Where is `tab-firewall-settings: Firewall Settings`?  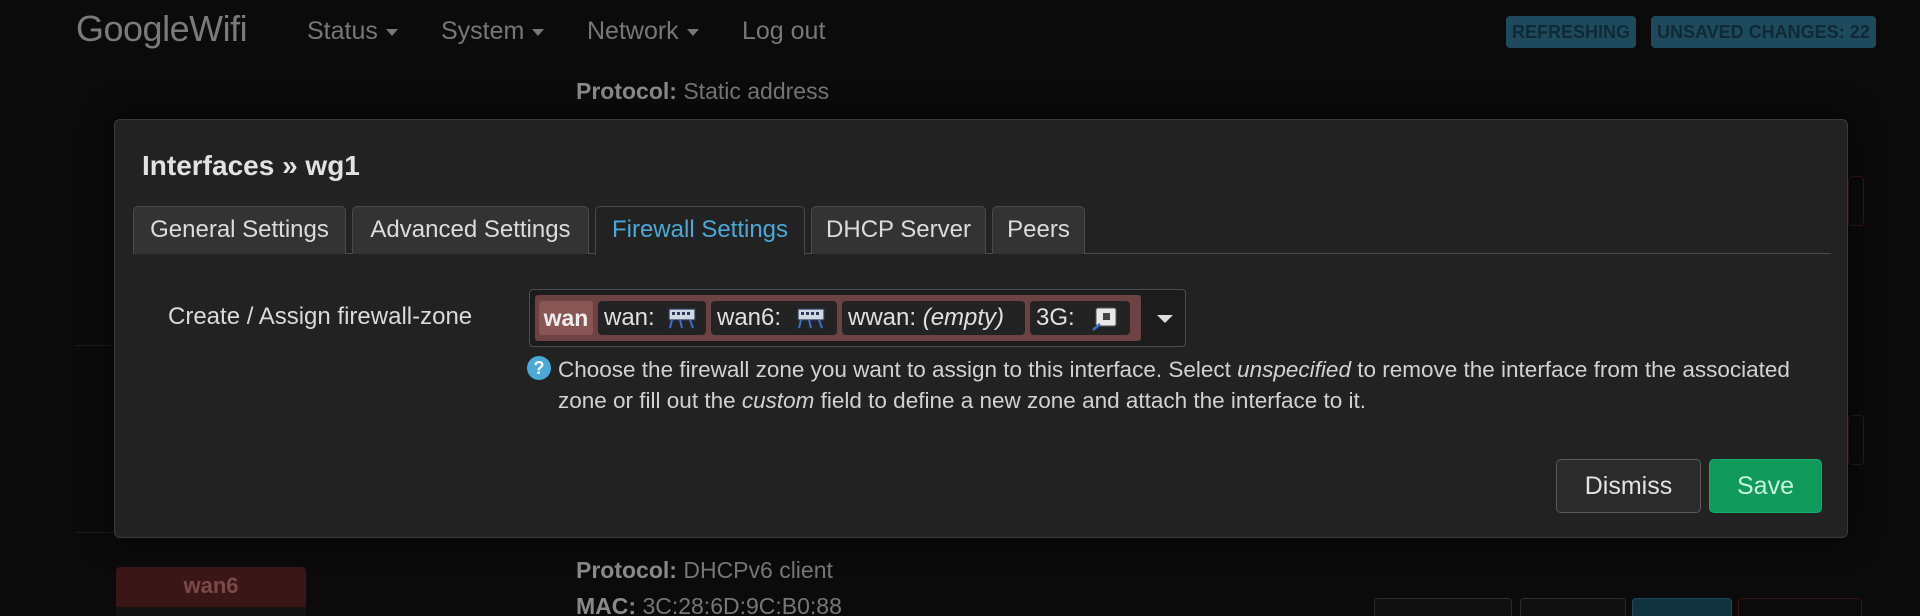
tab-firewall-settings: Firewall Settings is located at coordinates (700, 230).